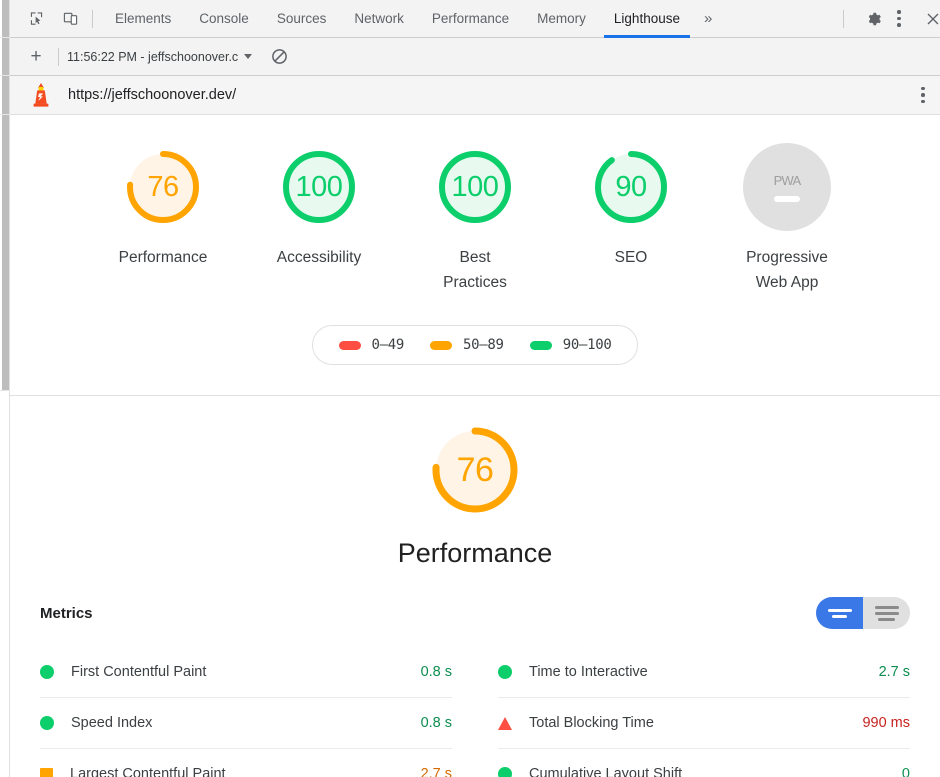 This screenshot has width=940, height=777. I want to click on pwa-badge-text: PWA, so click(787, 180).